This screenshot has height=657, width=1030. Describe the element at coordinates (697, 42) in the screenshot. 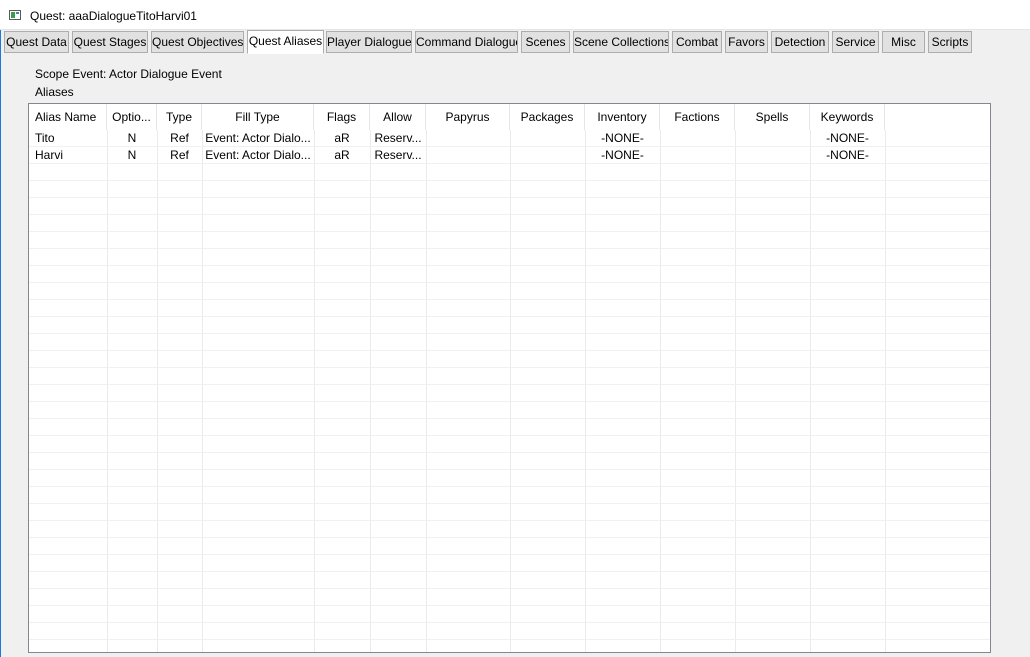

I see `tab-combat: Combat` at that location.